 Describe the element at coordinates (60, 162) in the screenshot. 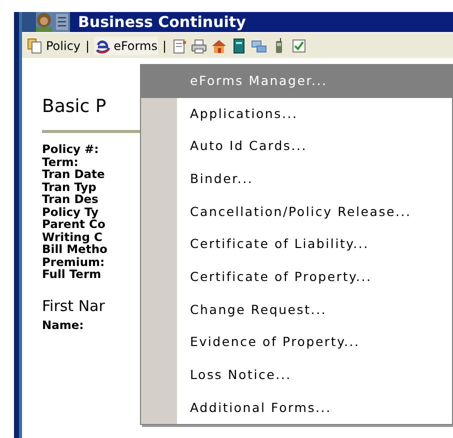

I see `field-label: Term:` at that location.